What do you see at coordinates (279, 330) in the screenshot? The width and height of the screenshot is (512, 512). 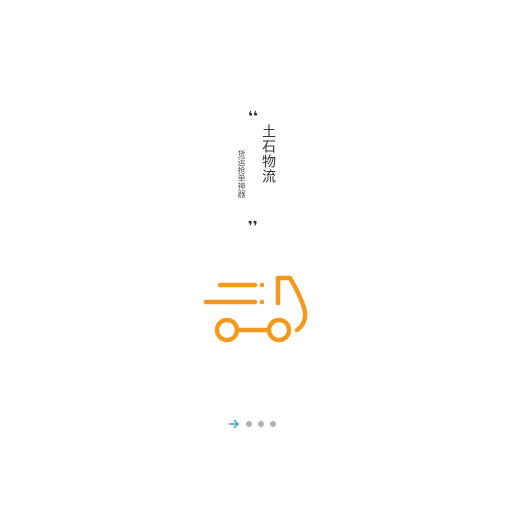 I see `front-wheel` at bounding box center [279, 330].